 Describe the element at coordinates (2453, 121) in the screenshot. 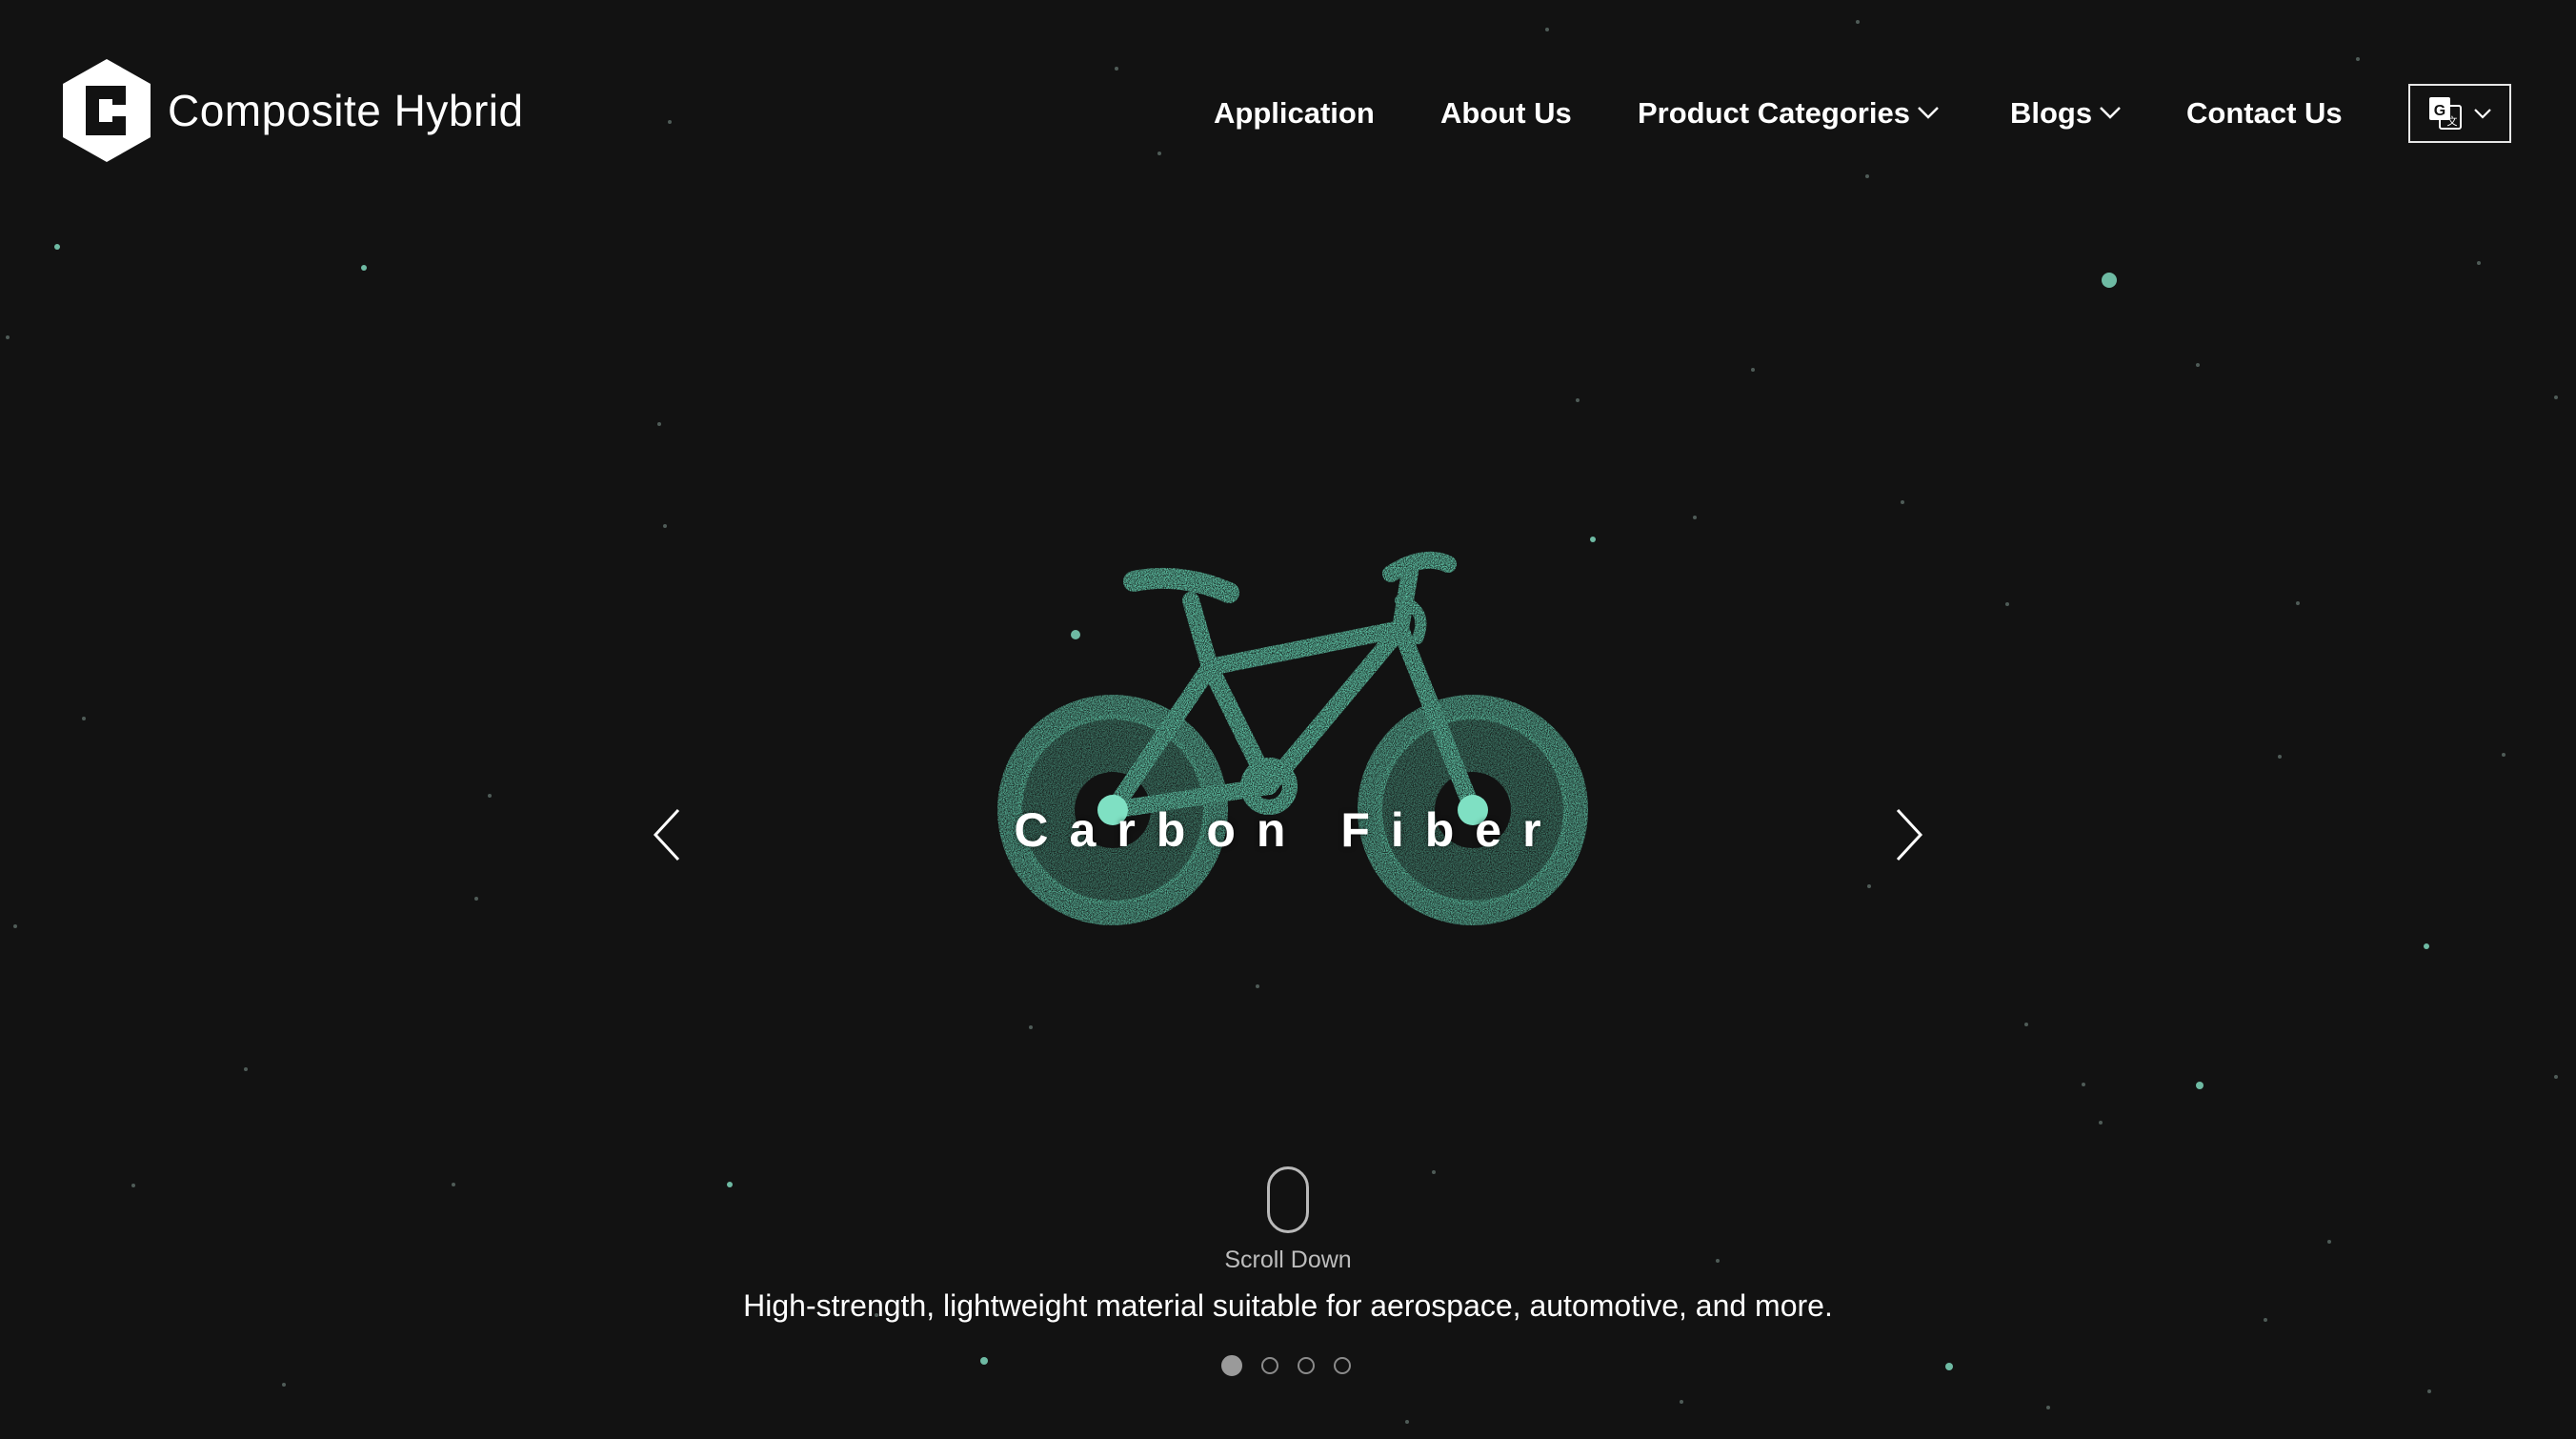

I see `svg-text: 文` at that location.